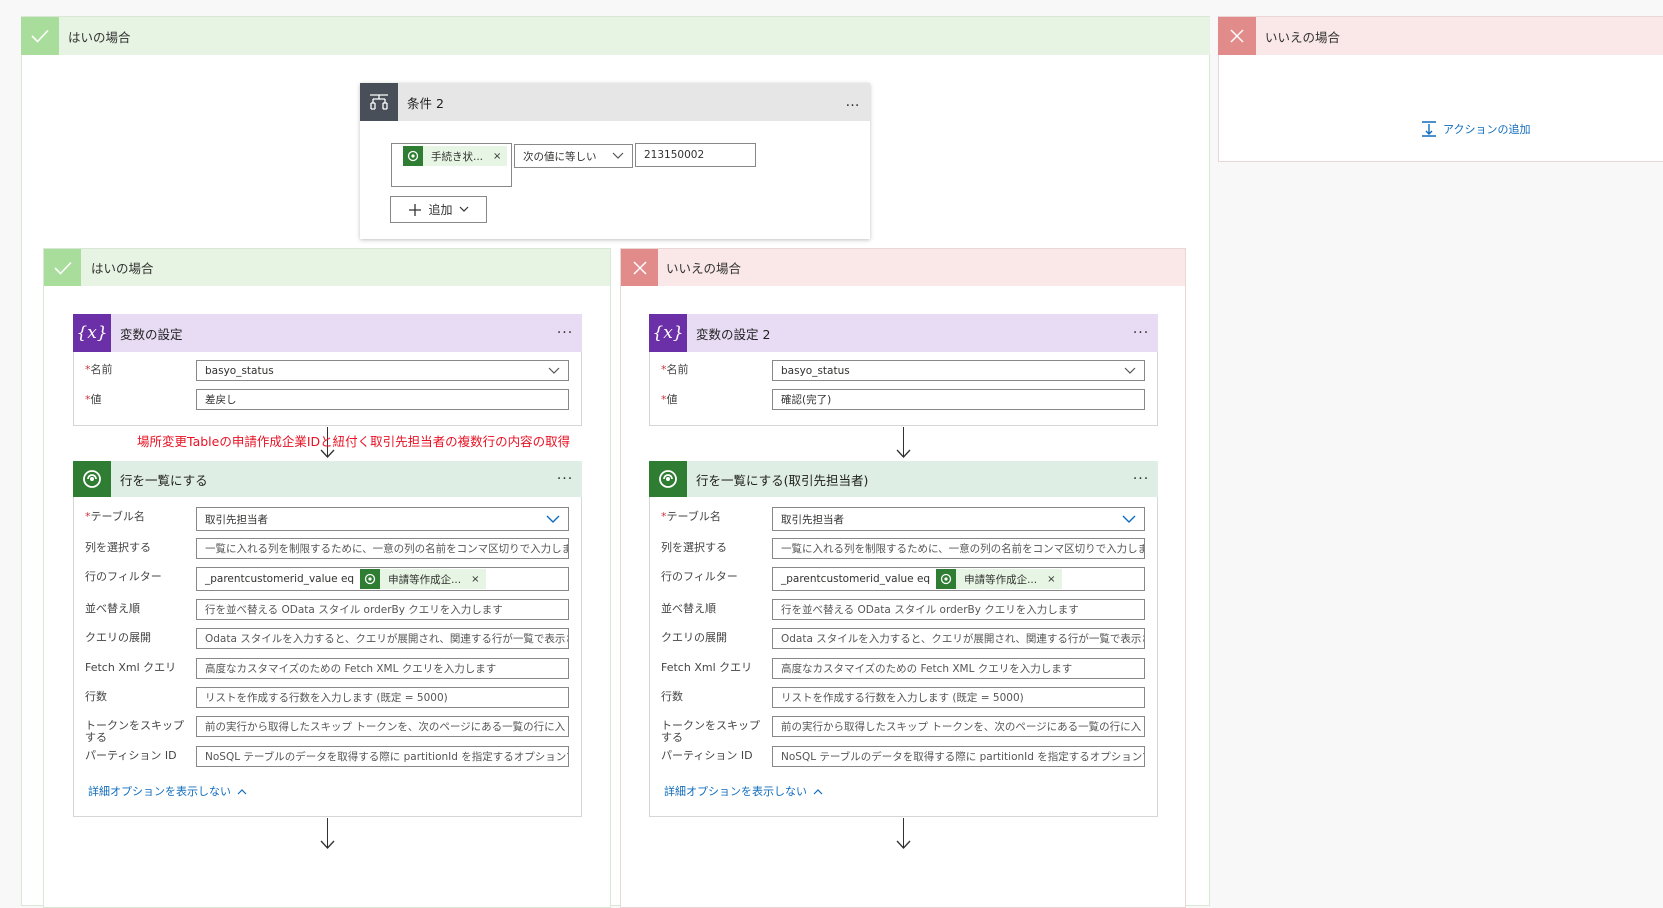  I want to click on add-action-label: アクションの追加, so click(1487, 129).